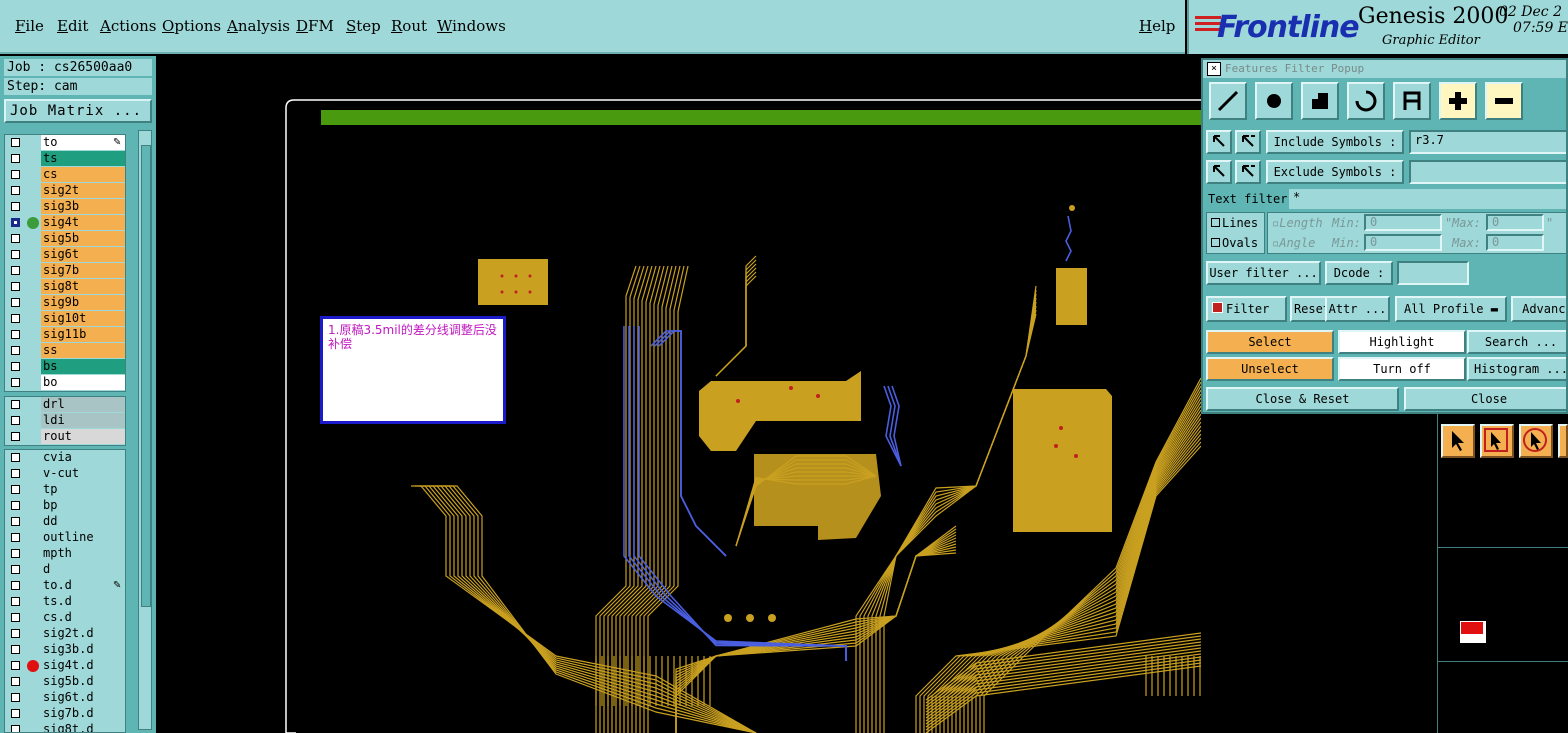  I want to click on menu-analysis: Analysis, so click(258, 26).